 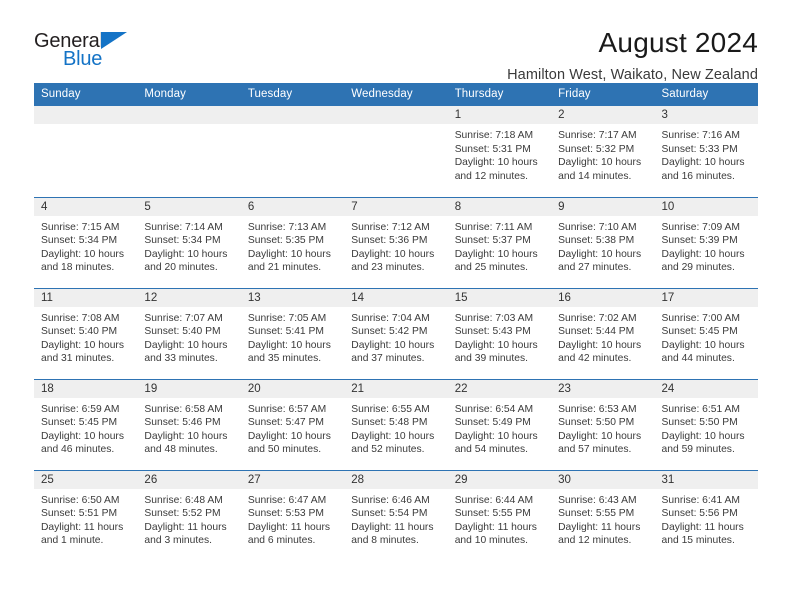 I want to click on day-number: 22, so click(x=499, y=388).